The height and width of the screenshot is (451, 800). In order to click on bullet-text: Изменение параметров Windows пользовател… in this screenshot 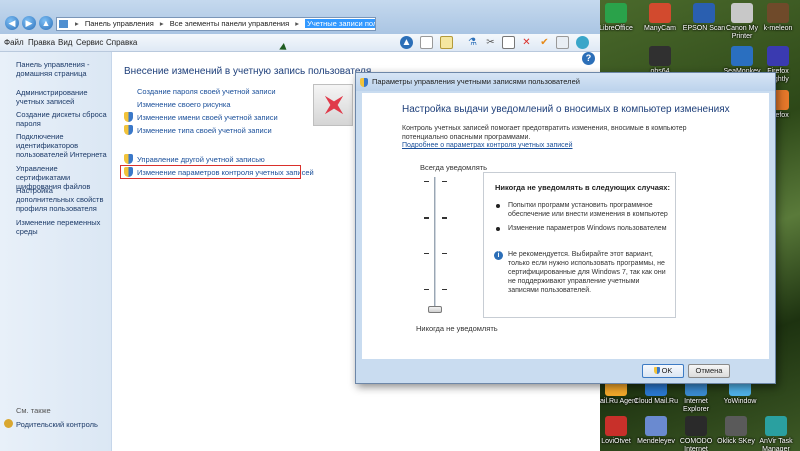, I will do `click(587, 228)`.